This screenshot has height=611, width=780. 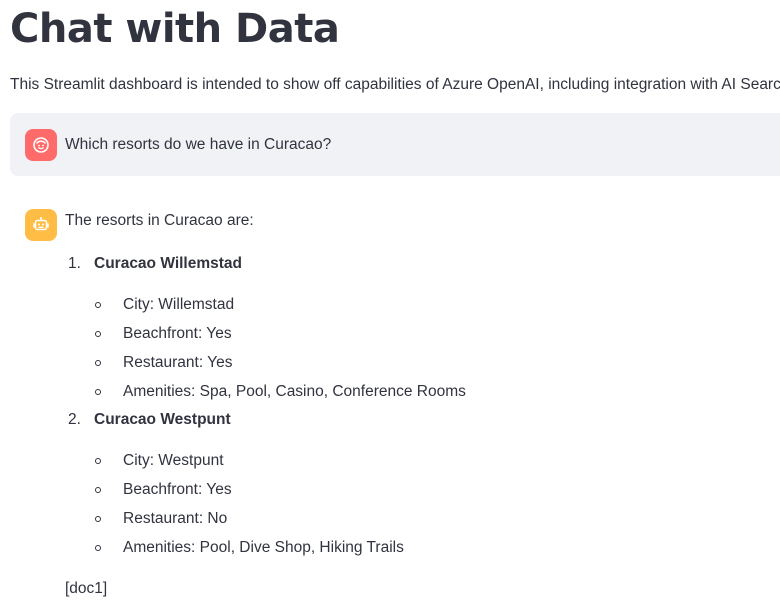 What do you see at coordinates (175, 518) in the screenshot?
I see `resort-detail: Restaurant: No` at bounding box center [175, 518].